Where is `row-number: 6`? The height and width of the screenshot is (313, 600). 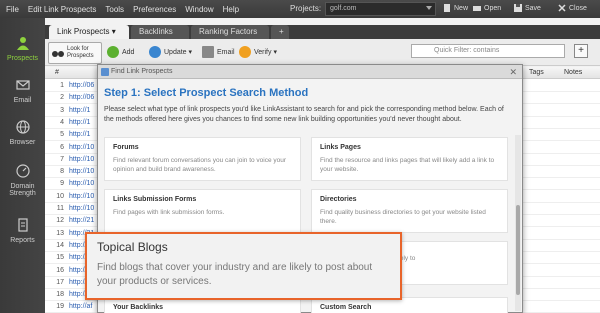 row-number: 6 is located at coordinates (62, 147).